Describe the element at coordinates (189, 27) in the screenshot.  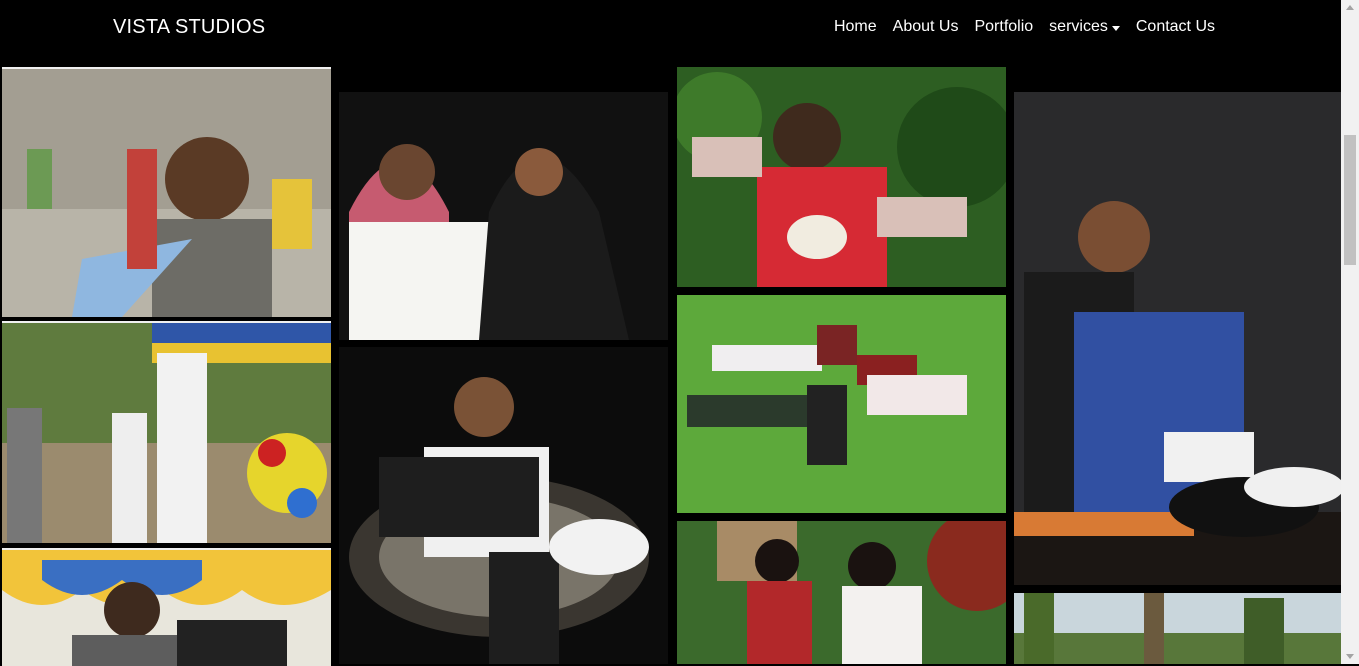
I see `brand-logo: VISTA STUDIOS` at that location.